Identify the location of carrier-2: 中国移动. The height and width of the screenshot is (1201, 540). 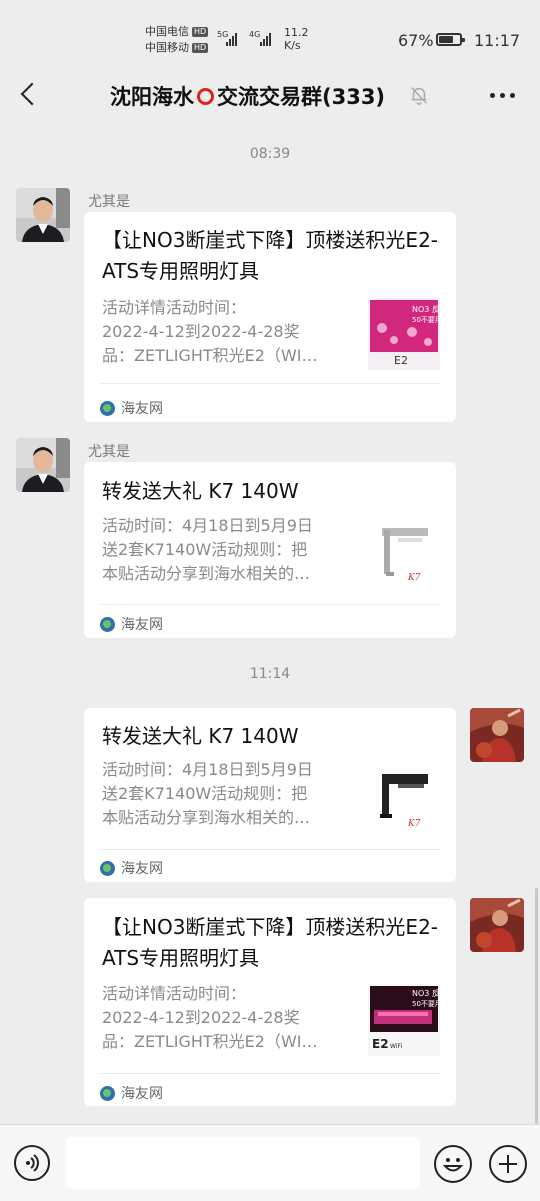
(167, 47).